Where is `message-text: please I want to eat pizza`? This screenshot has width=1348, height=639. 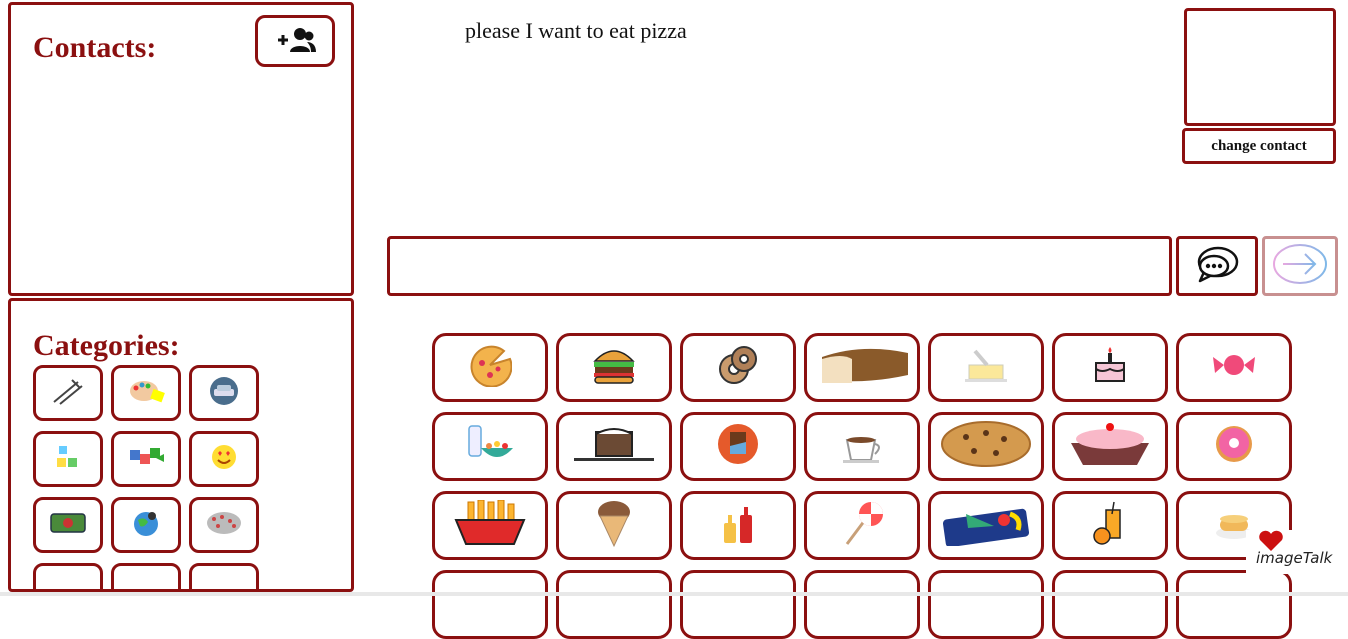 message-text: please I want to eat pizza is located at coordinates (576, 30).